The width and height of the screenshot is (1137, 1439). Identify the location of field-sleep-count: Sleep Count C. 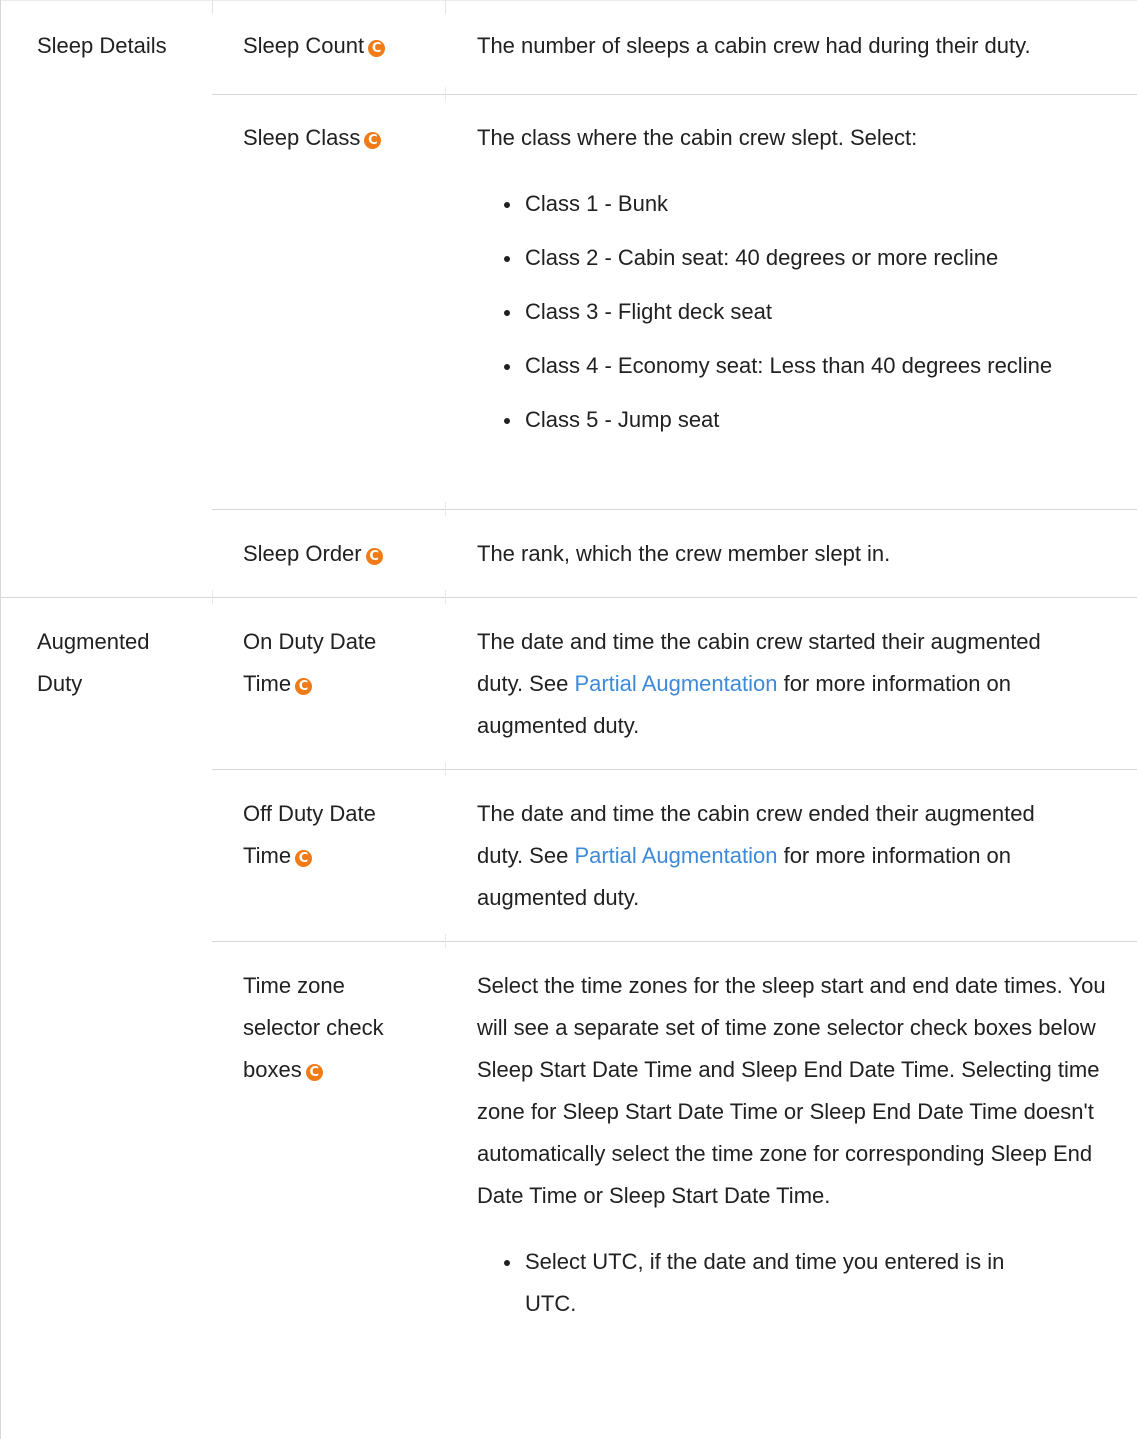
(343, 46).